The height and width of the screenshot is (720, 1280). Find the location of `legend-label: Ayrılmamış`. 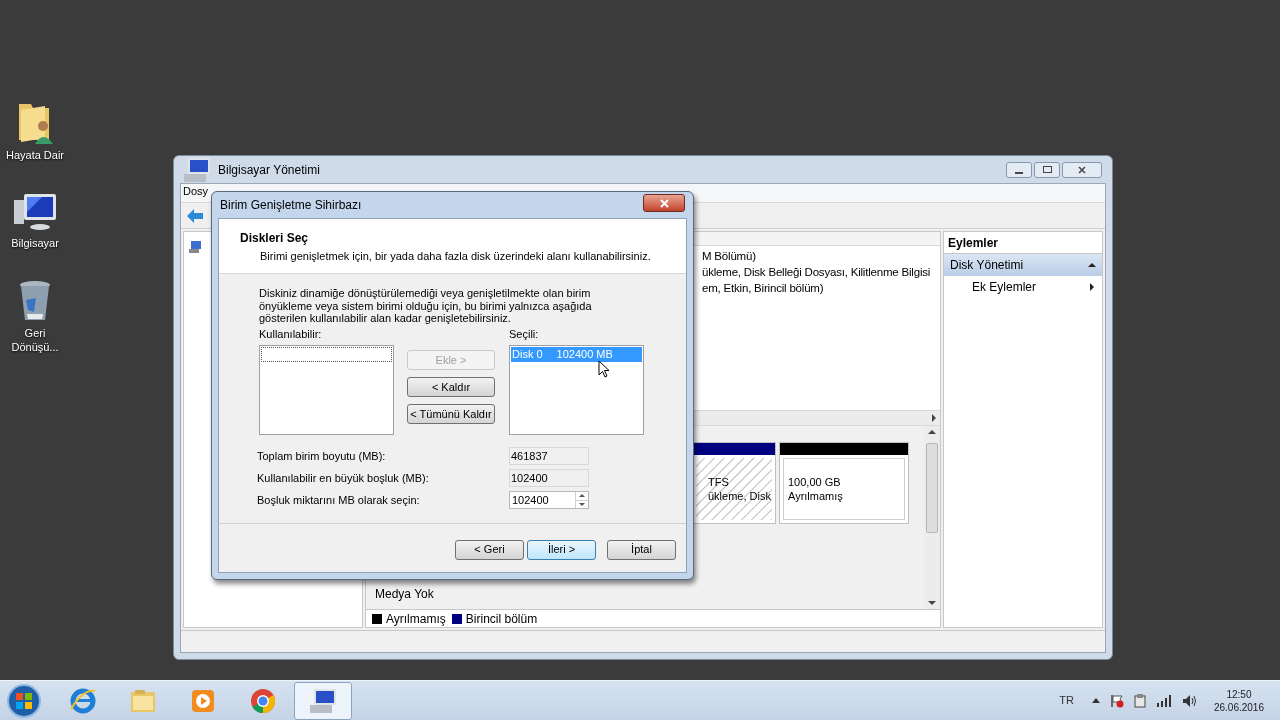

legend-label: Ayrılmamış is located at coordinates (416, 618).